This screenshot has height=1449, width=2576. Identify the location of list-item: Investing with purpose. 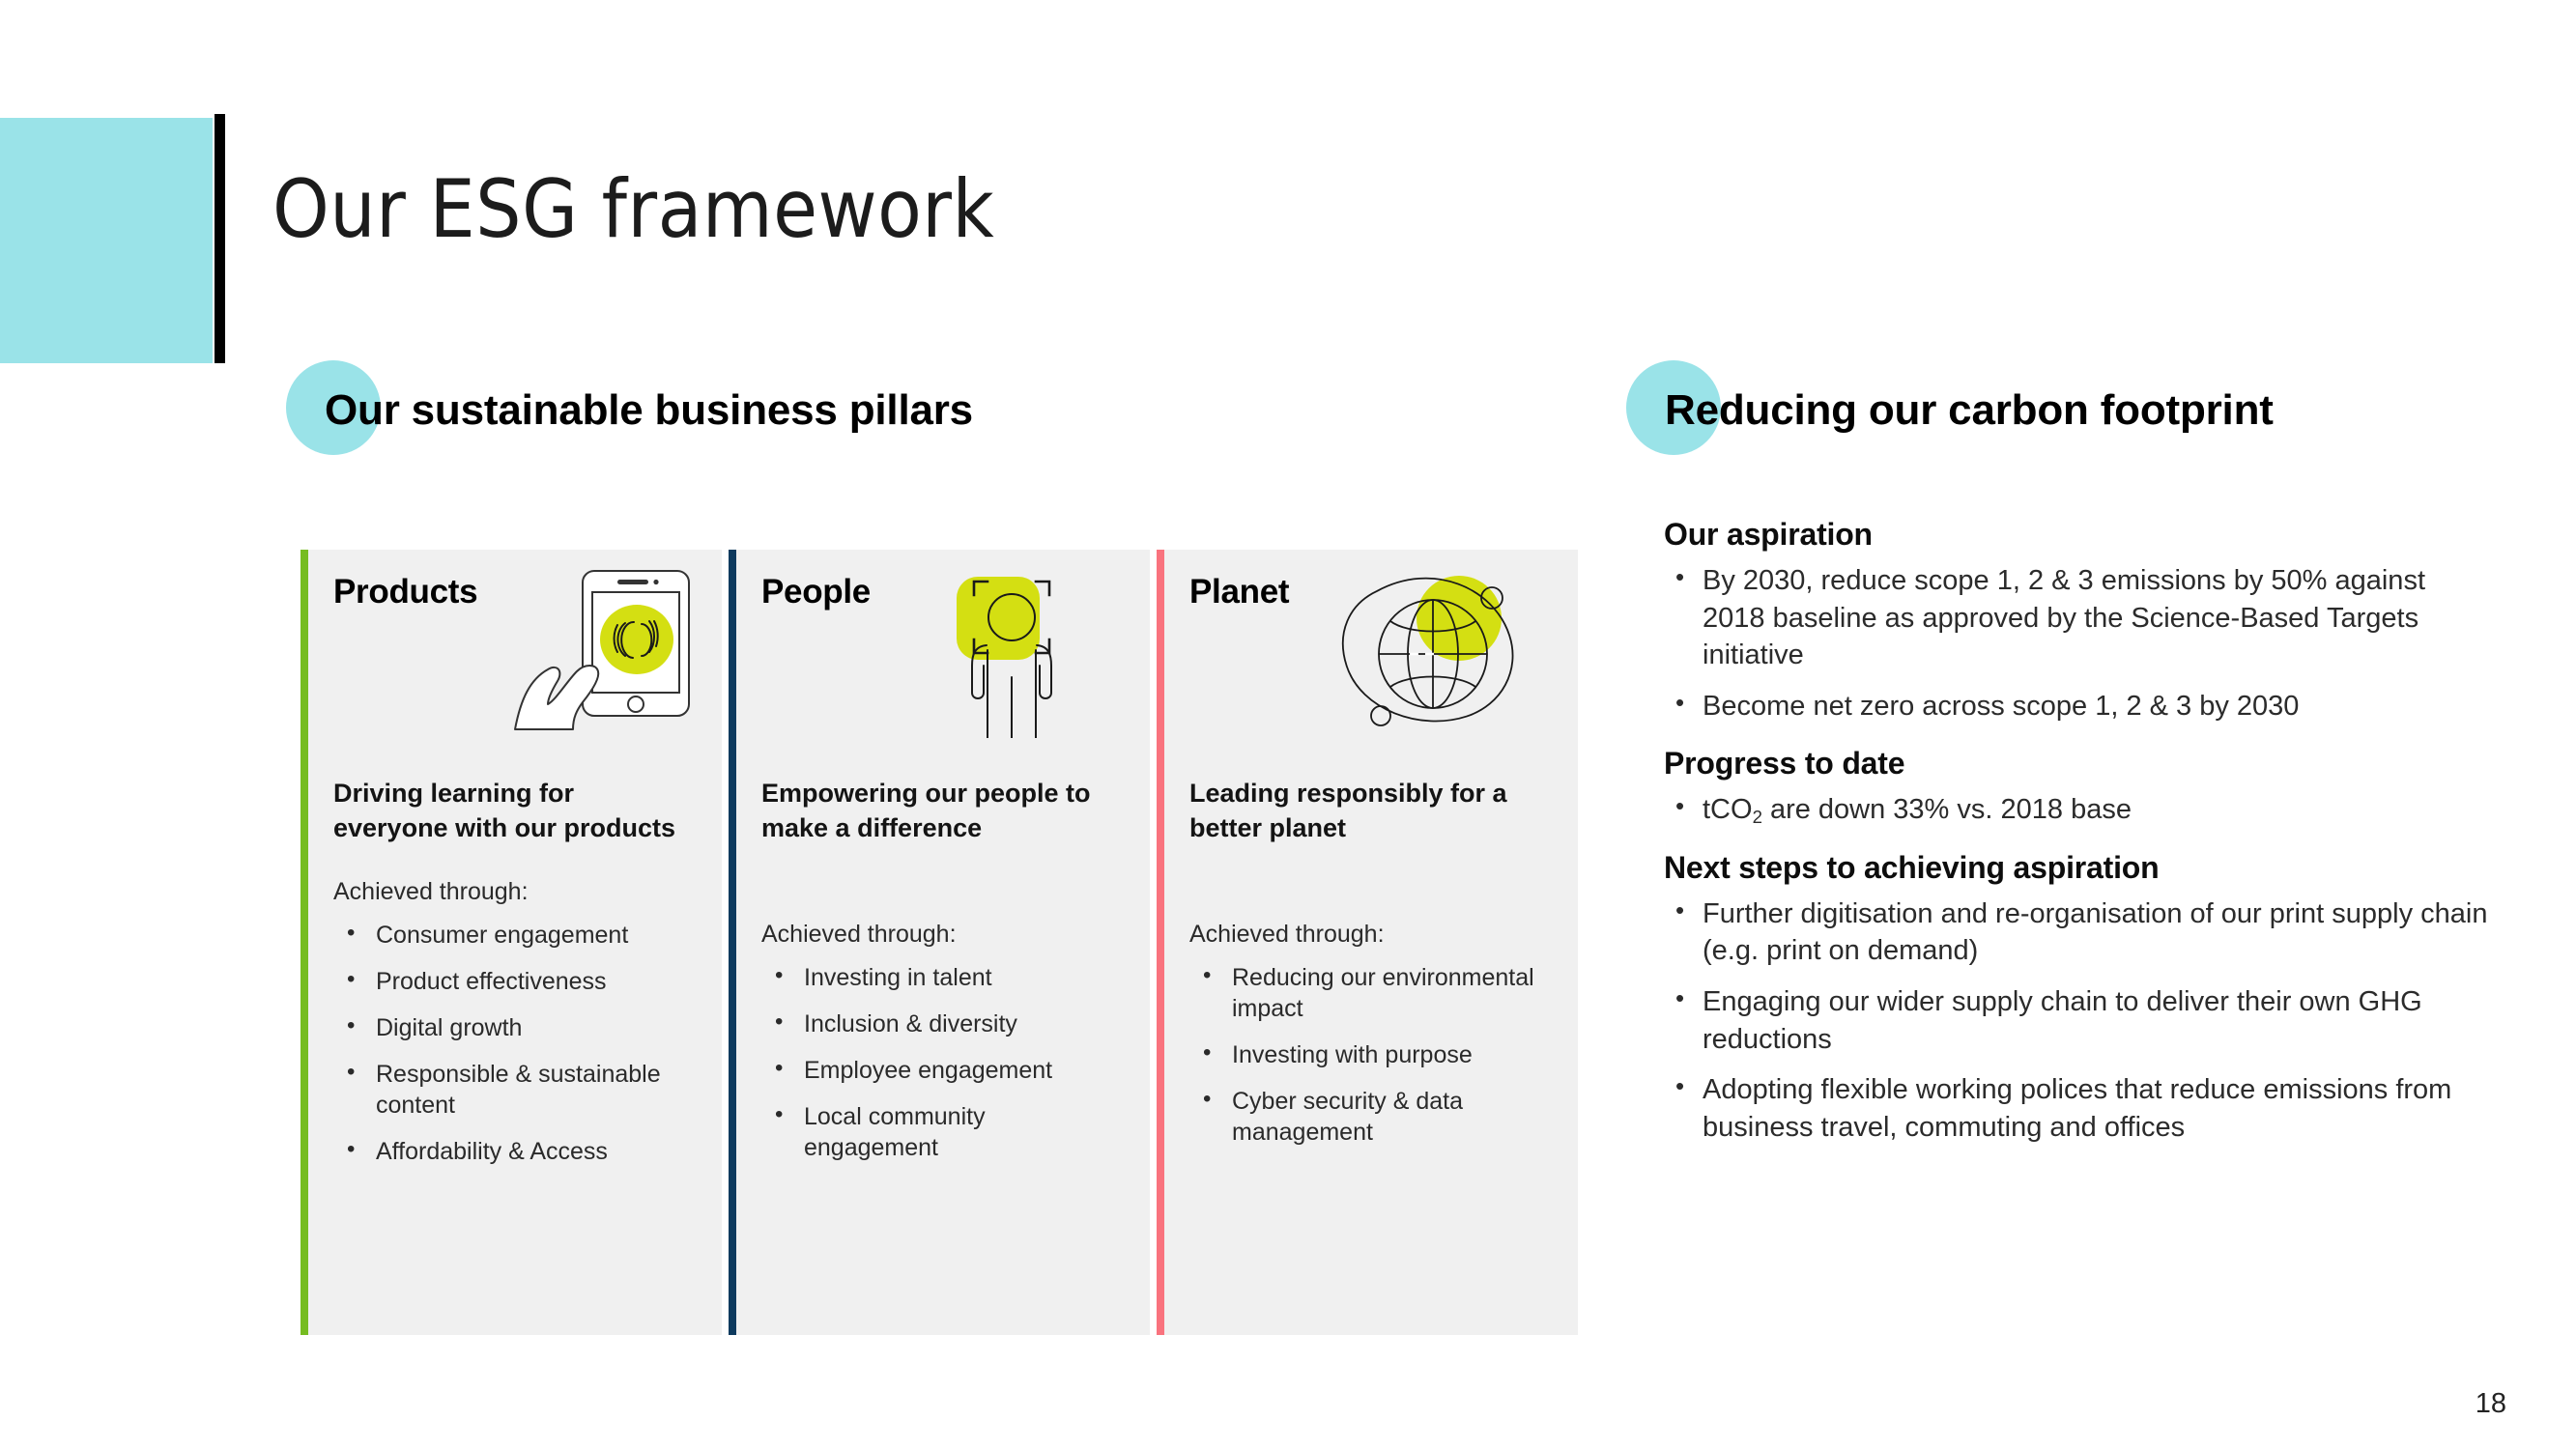
(1369, 1054).